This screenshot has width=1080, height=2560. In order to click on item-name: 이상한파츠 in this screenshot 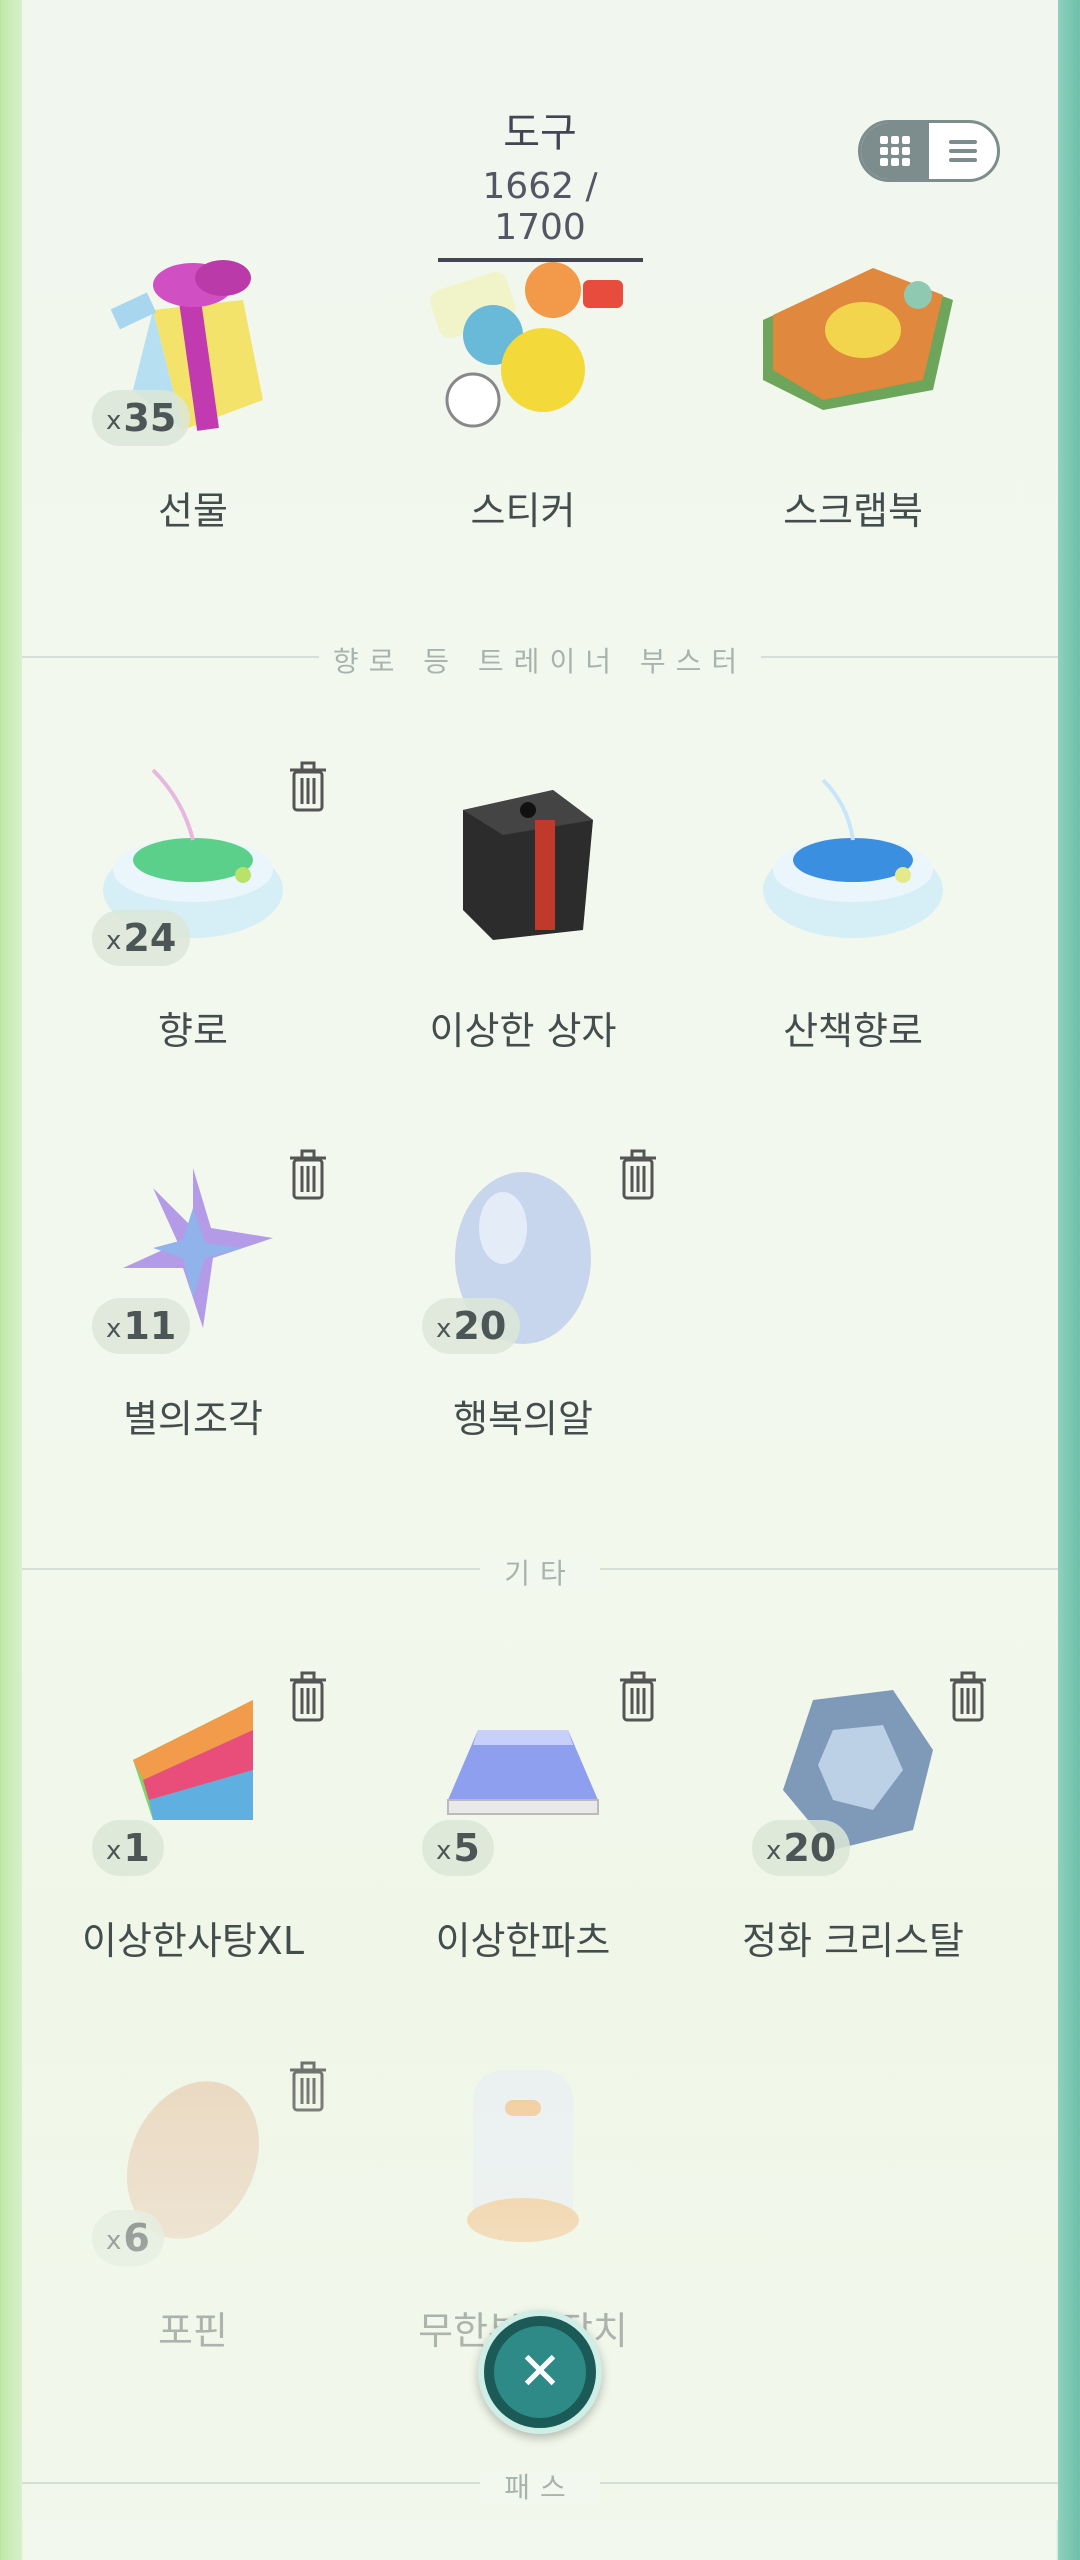, I will do `click(523, 1941)`.